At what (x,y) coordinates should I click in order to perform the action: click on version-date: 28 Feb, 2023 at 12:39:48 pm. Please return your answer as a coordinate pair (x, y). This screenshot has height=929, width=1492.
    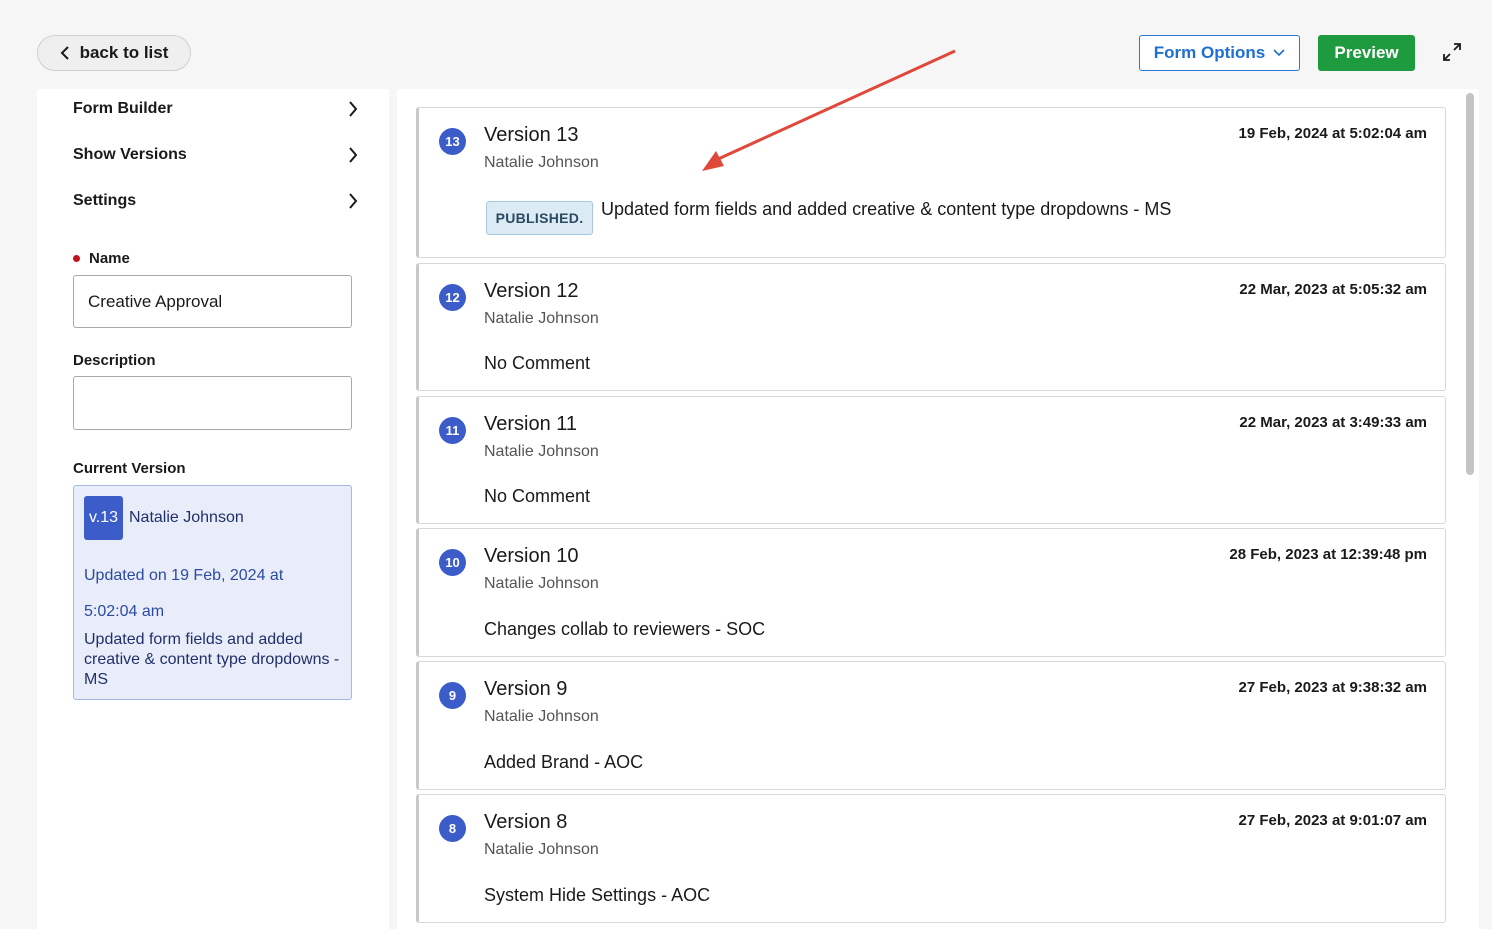
    Looking at the image, I should click on (1328, 554).